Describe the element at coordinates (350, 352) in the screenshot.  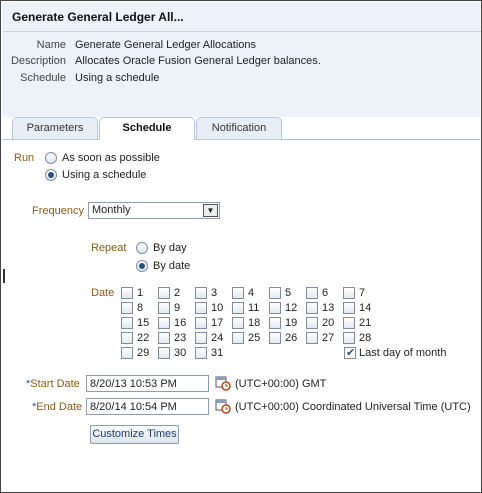
I see `last-day-checkbox` at that location.